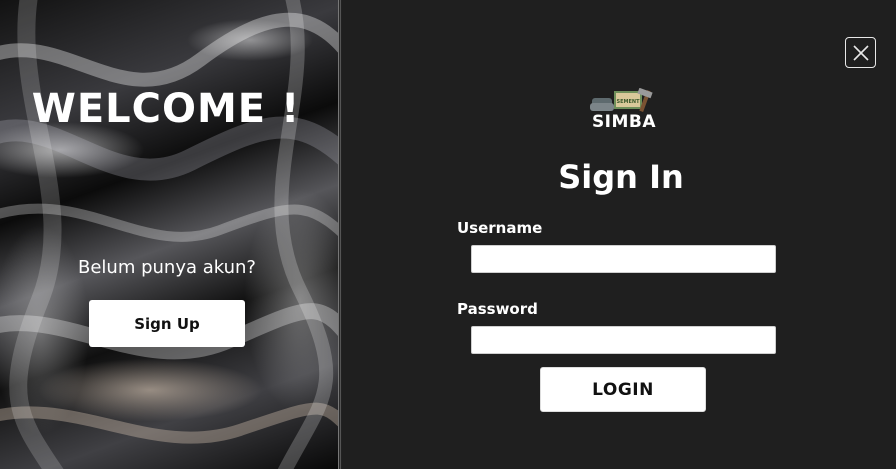  Describe the element at coordinates (166, 267) in the screenshot. I see `no-account-text: Belum punya akun?` at that location.